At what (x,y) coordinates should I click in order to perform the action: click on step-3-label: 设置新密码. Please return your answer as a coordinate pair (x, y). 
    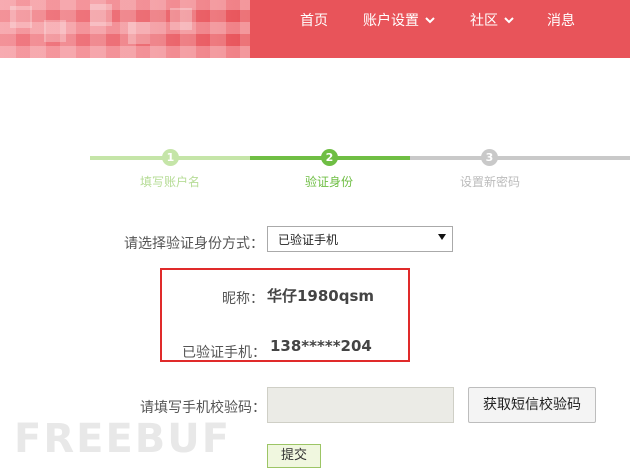
    Looking at the image, I should click on (490, 182).